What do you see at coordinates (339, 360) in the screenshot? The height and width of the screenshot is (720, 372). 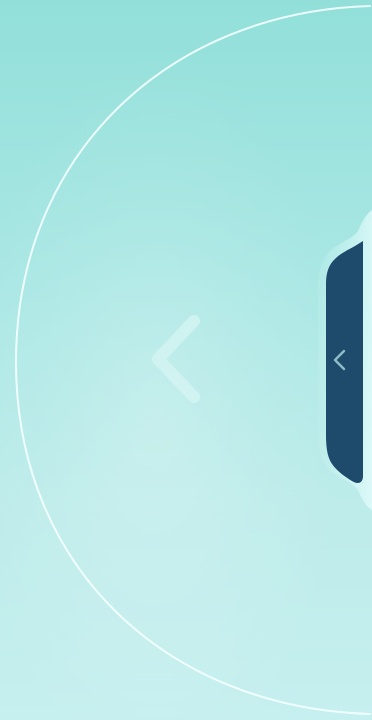 I see `edge-tab-chevron-icon` at bounding box center [339, 360].